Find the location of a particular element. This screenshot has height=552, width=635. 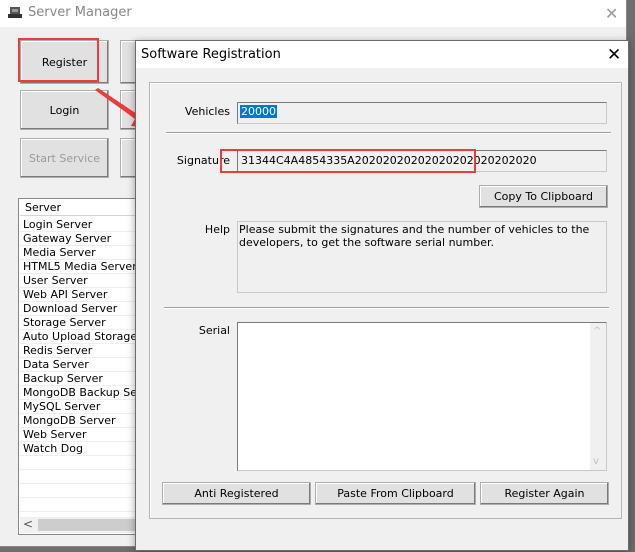

server-list-item: Watch Dog is located at coordinates (79, 449).